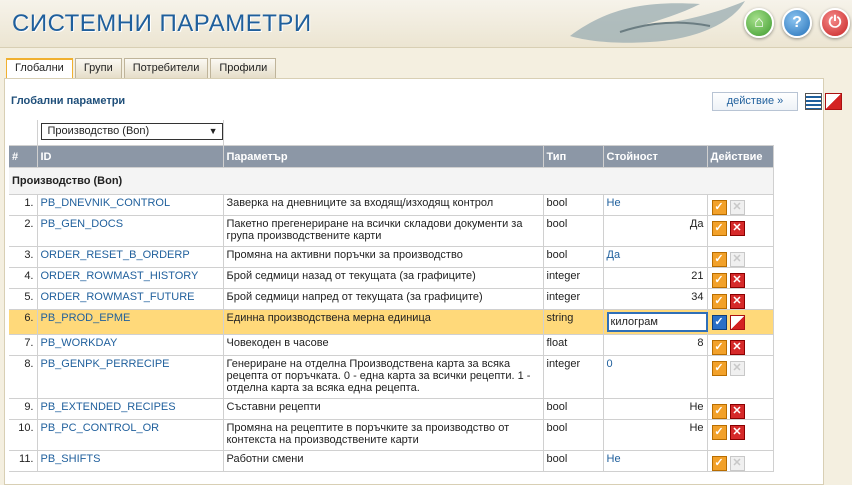 The height and width of the screenshot is (485, 852). I want to click on row-number: 11., so click(23, 461).